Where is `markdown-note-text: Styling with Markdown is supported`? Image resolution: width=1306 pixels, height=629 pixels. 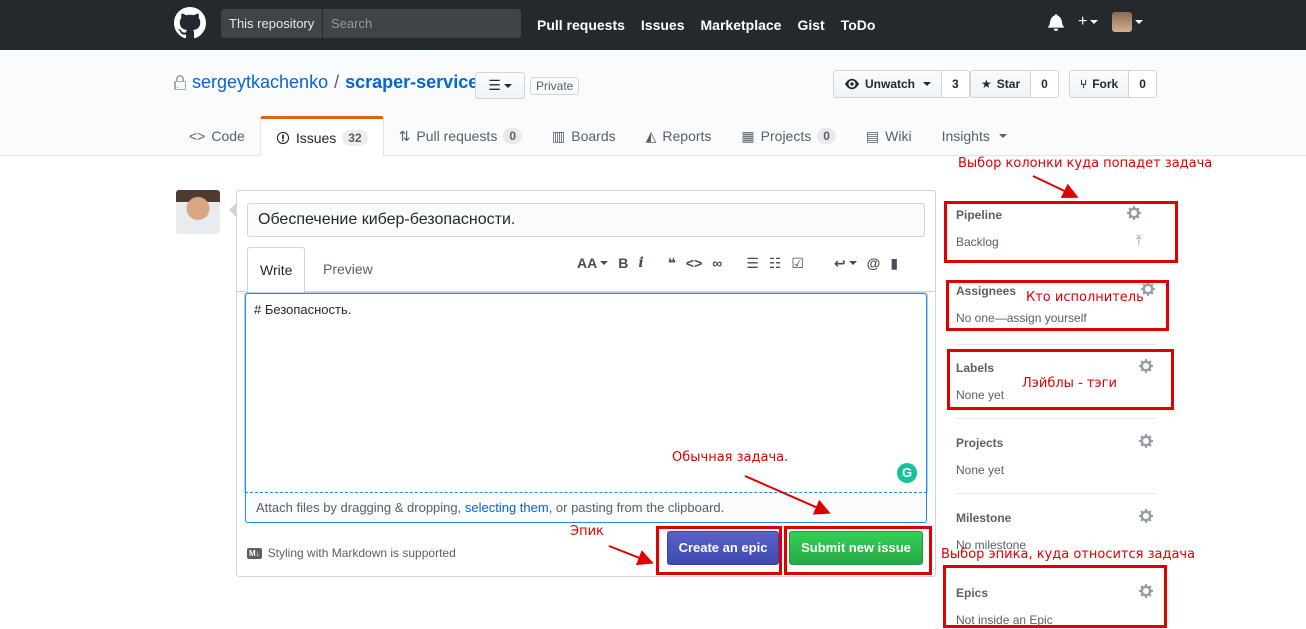 markdown-note-text: Styling with Markdown is supported is located at coordinates (362, 553).